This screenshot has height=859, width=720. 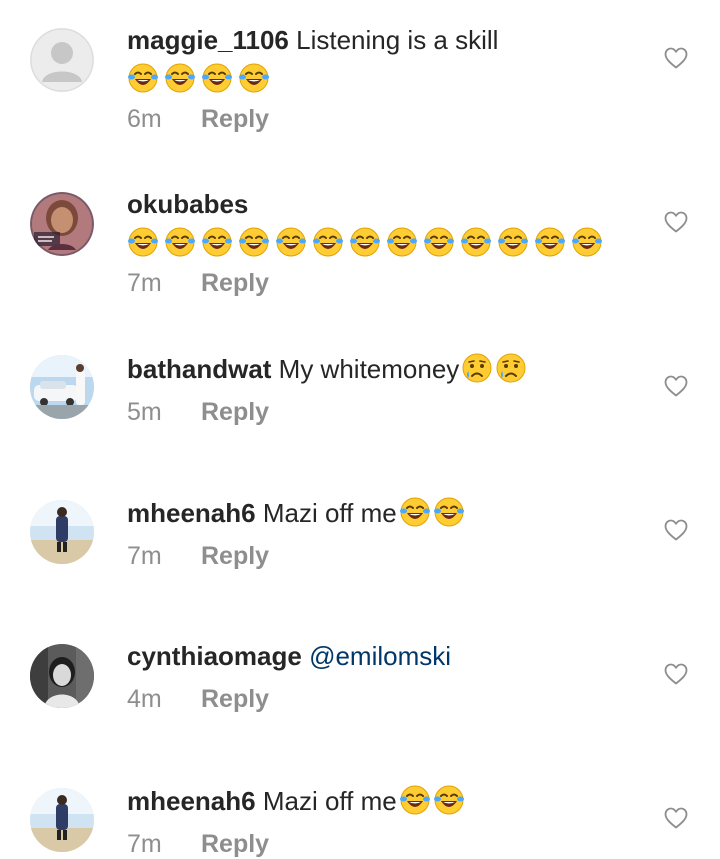 I want to click on mention-link: @emilomski, so click(x=380, y=656).